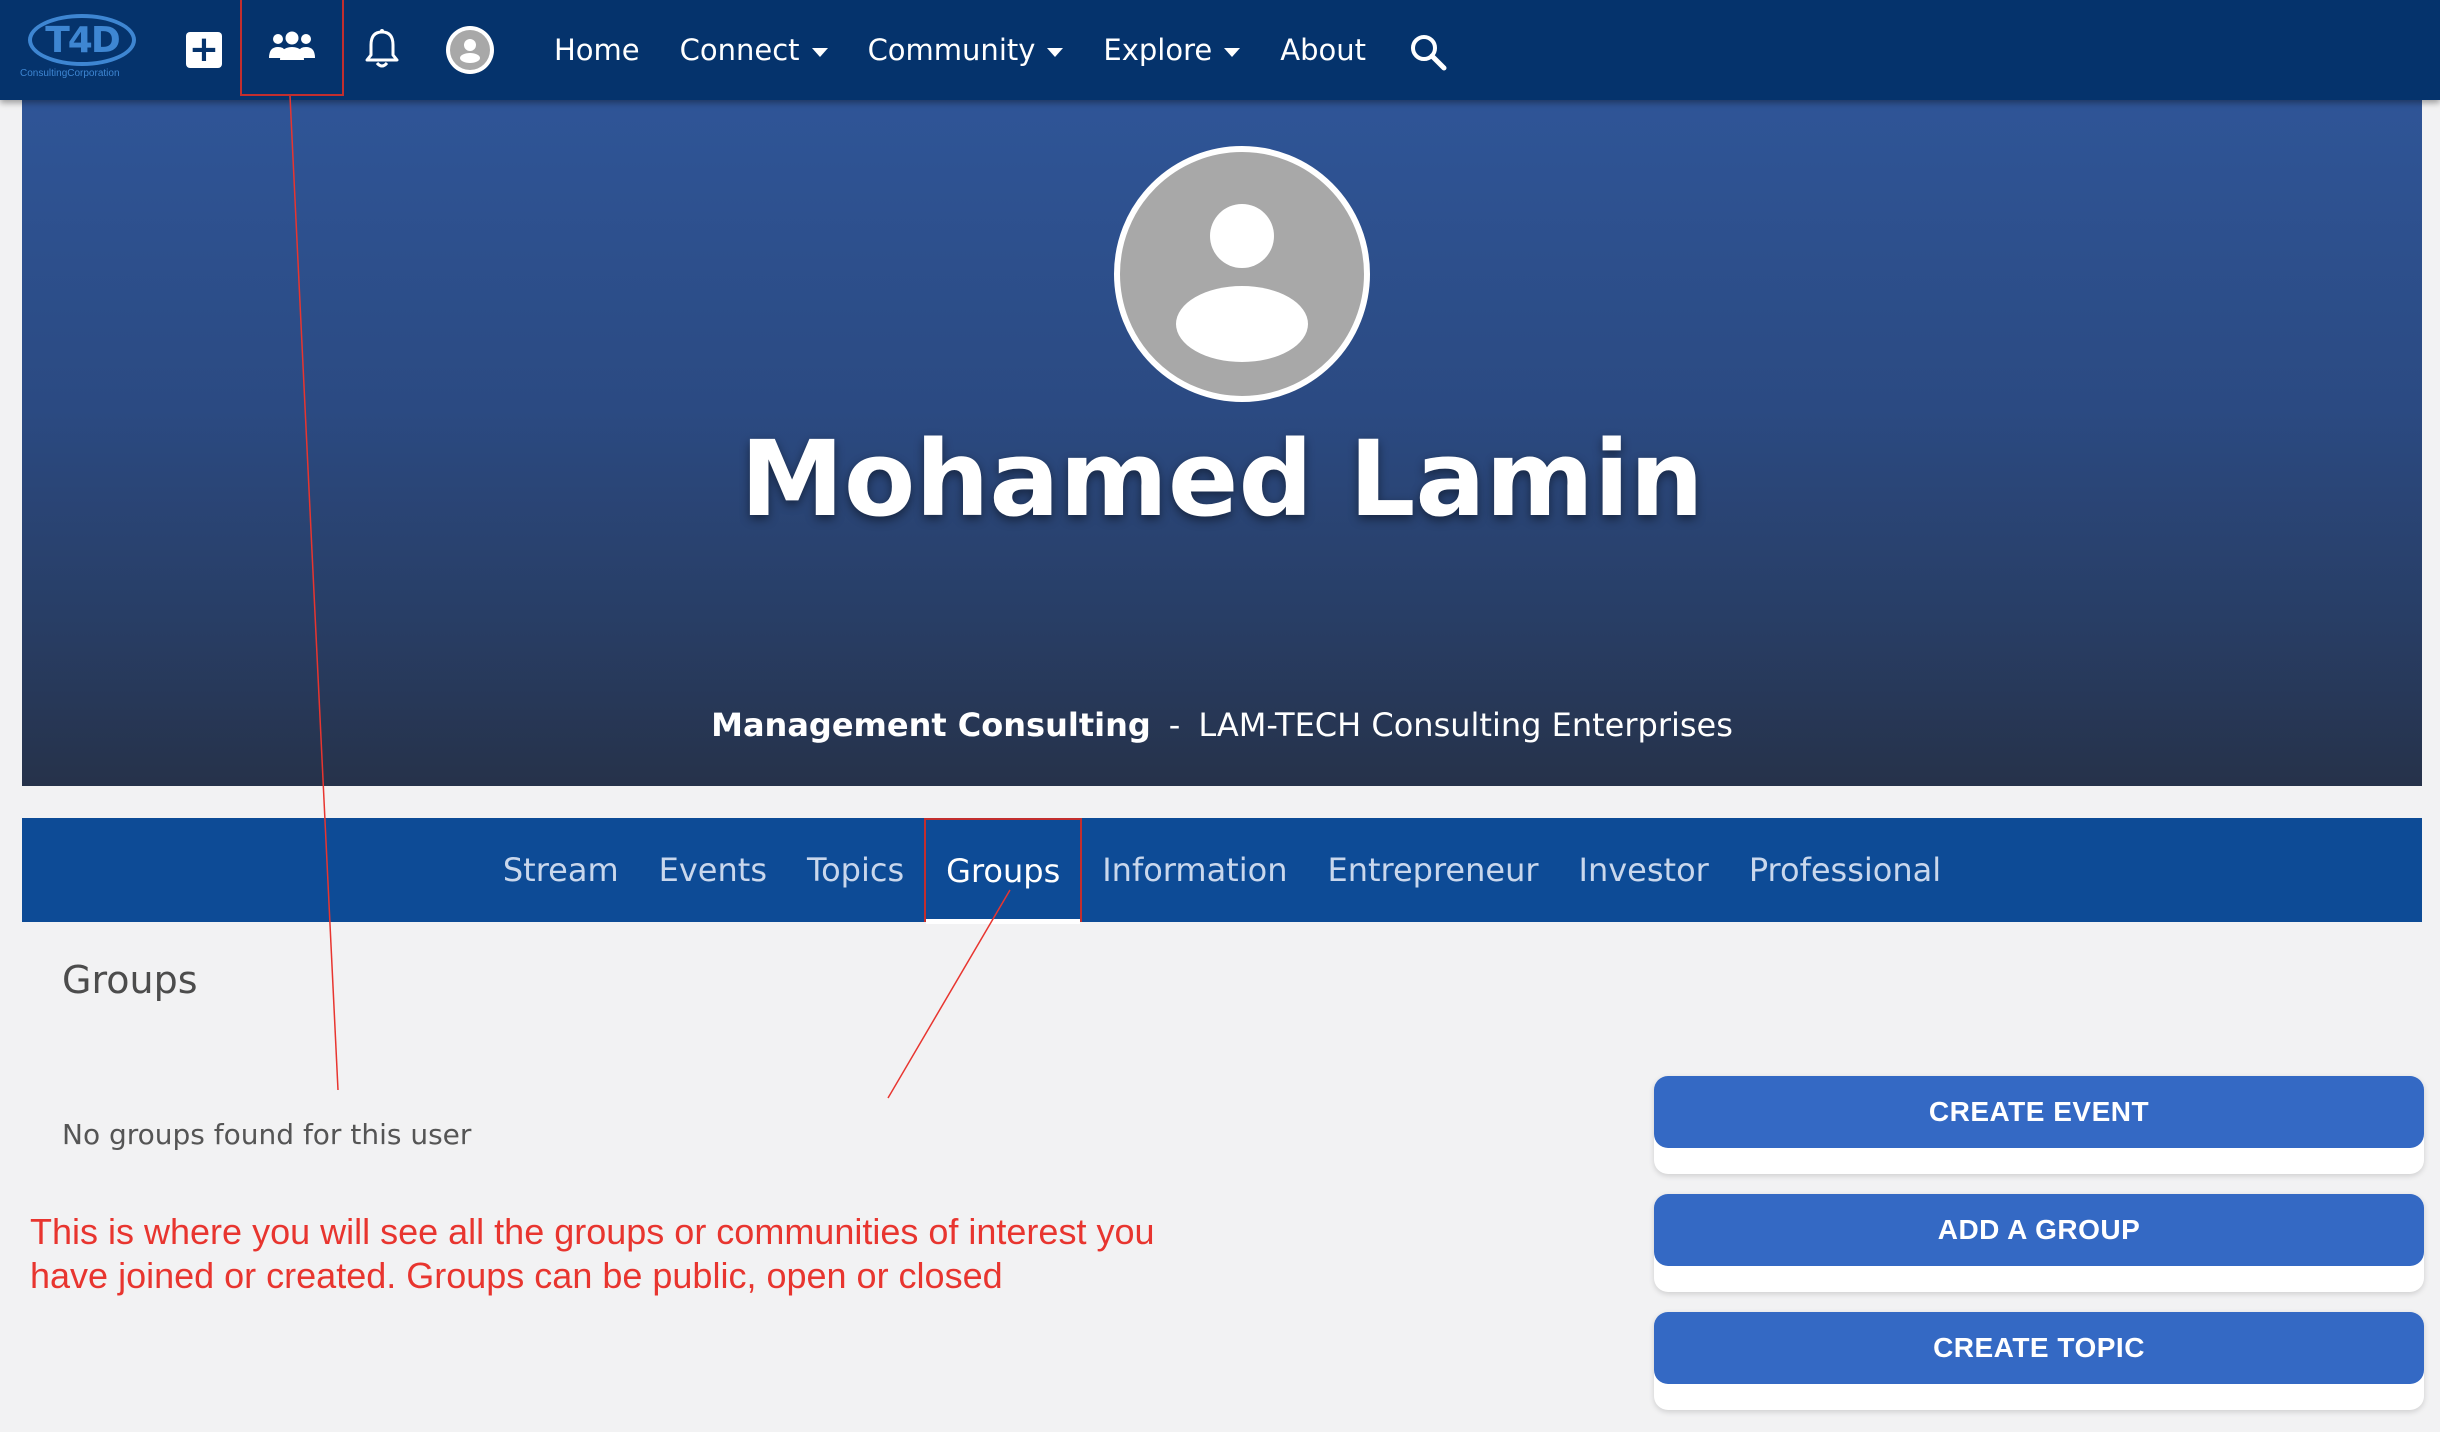 The height and width of the screenshot is (1432, 2440). What do you see at coordinates (713, 870) in the screenshot?
I see `tab-events: Events` at bounding box center [713, 870].